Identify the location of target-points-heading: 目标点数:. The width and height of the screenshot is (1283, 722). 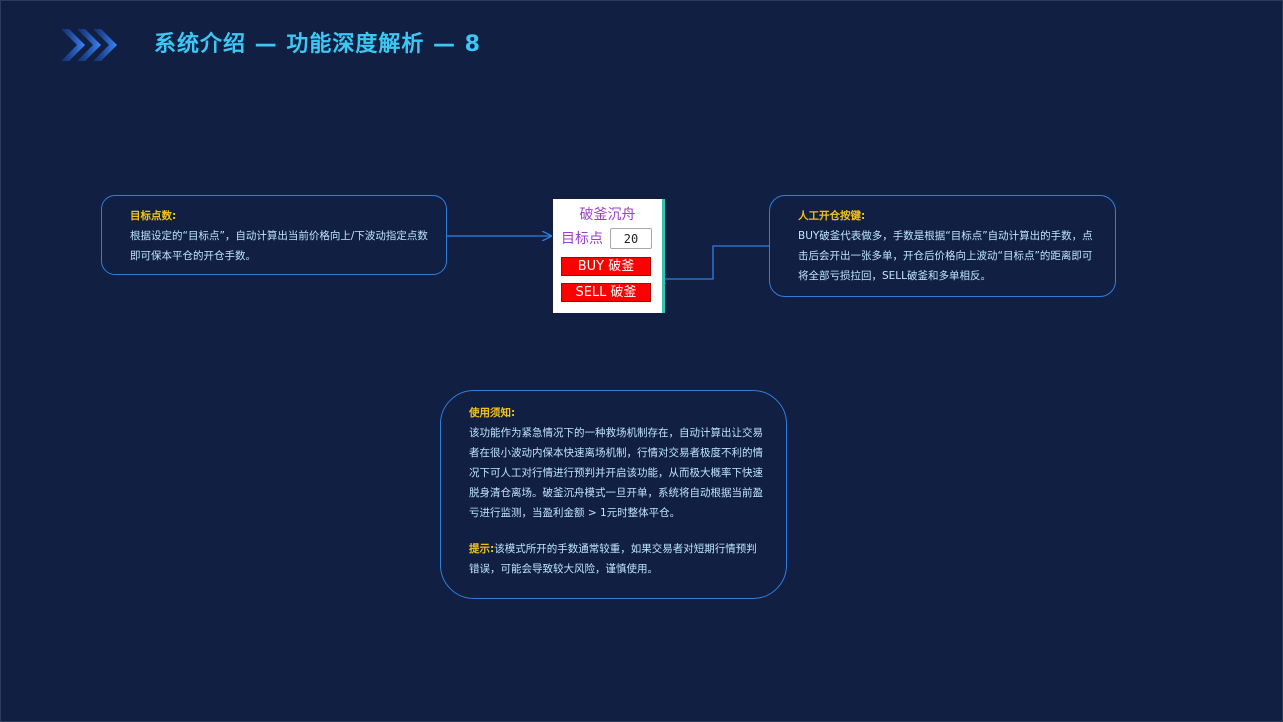
(153, 216).